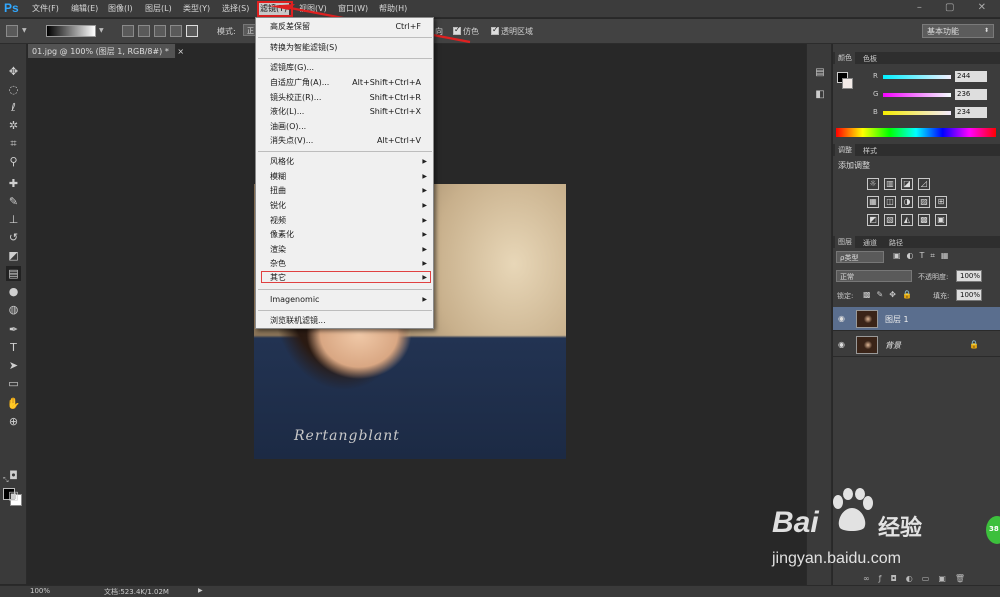  I want to click on window-controls: – ▢ ✕, so click(956, 7).